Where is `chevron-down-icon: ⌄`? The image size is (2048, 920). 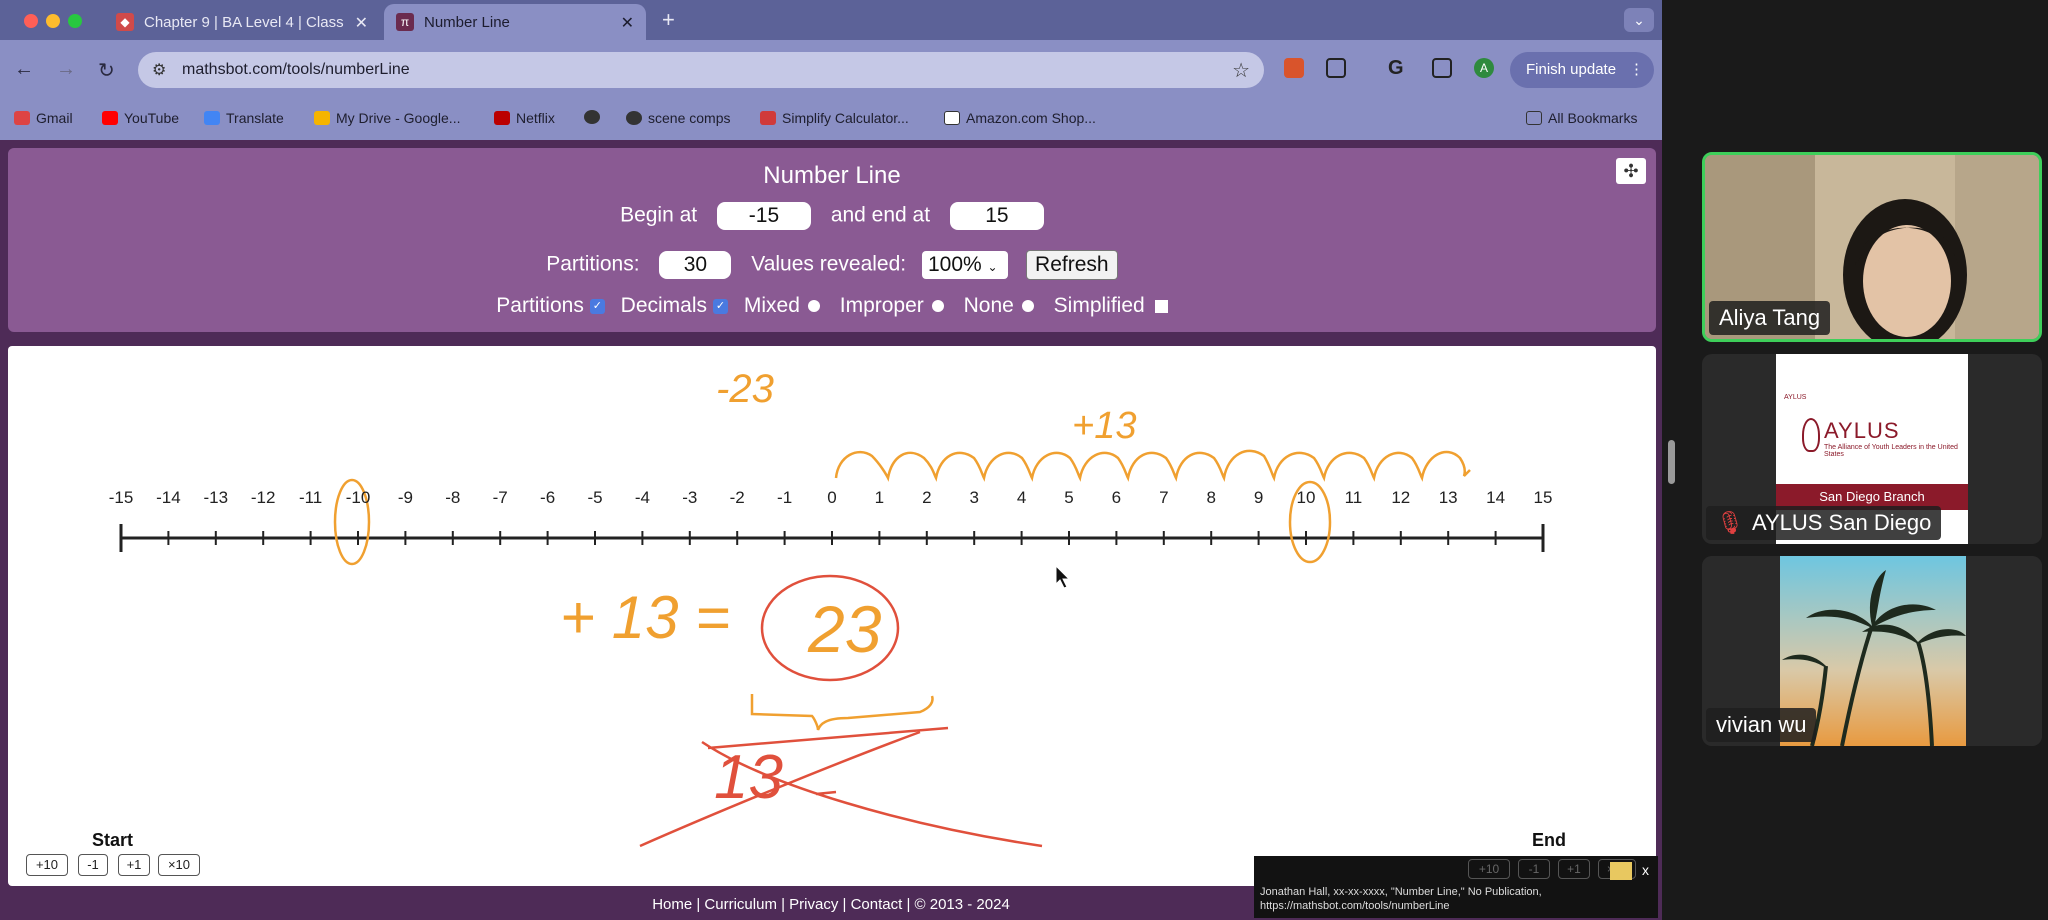
chevron-down-icon: ⌄ is located at coordinates (1639, 20).